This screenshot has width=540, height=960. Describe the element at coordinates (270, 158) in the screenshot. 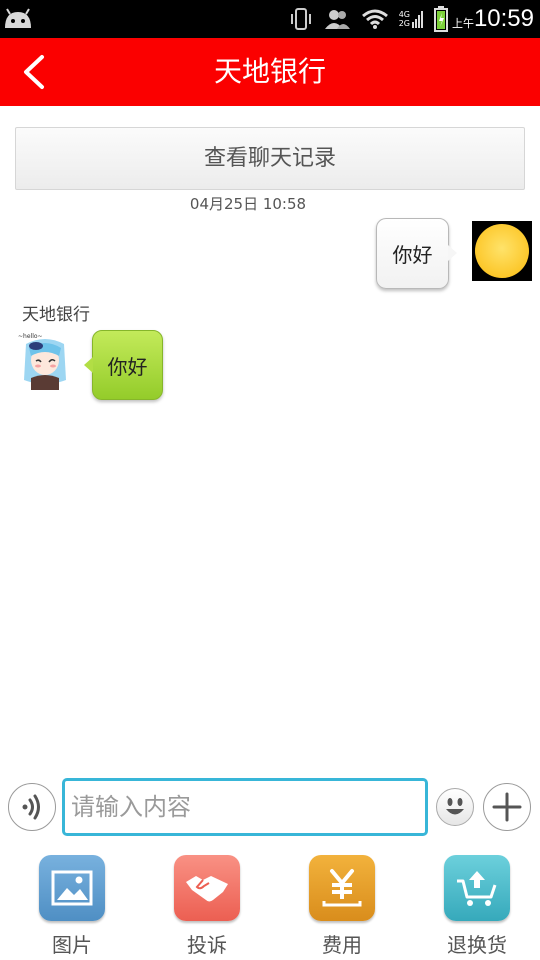

I see `view-chat-history-button: 查看聊天记录` at that location.